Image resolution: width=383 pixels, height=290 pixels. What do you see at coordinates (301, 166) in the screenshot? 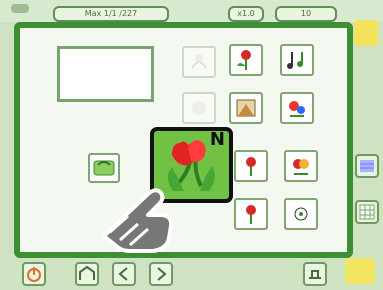
I see `flower-tile` at bounding box center [301, 166].